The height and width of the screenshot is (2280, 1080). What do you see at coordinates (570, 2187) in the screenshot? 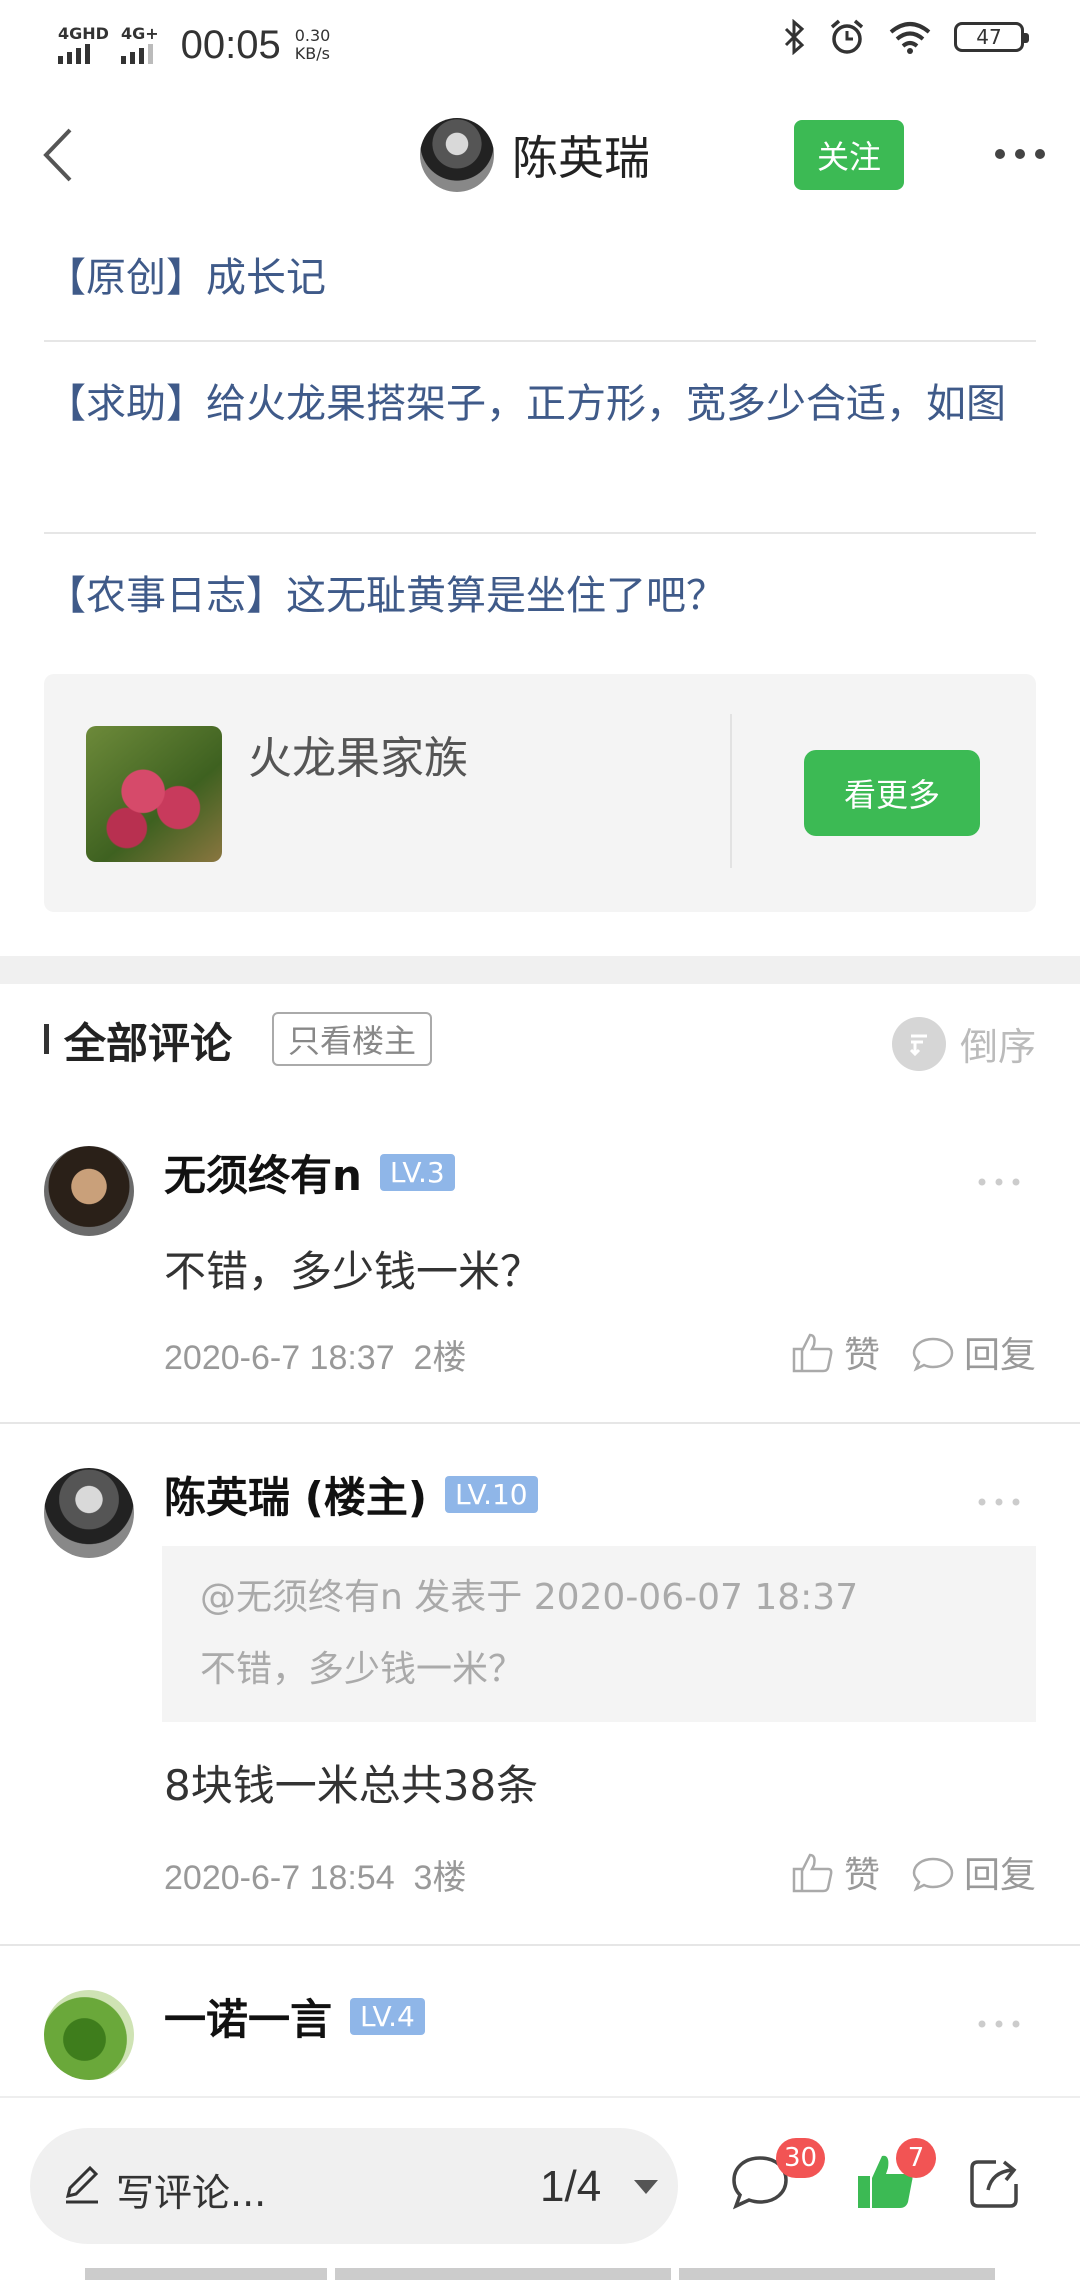
I see `page-indicator: 1/4` at bounding box center [570, 2187].